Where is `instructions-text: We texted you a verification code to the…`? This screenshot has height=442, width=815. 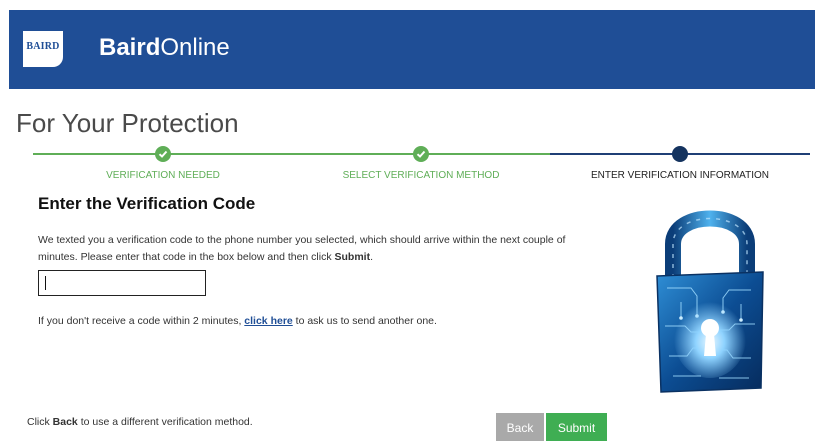
instructions-text: We texted you a verification code to the… is located at coordinates (302, 248).